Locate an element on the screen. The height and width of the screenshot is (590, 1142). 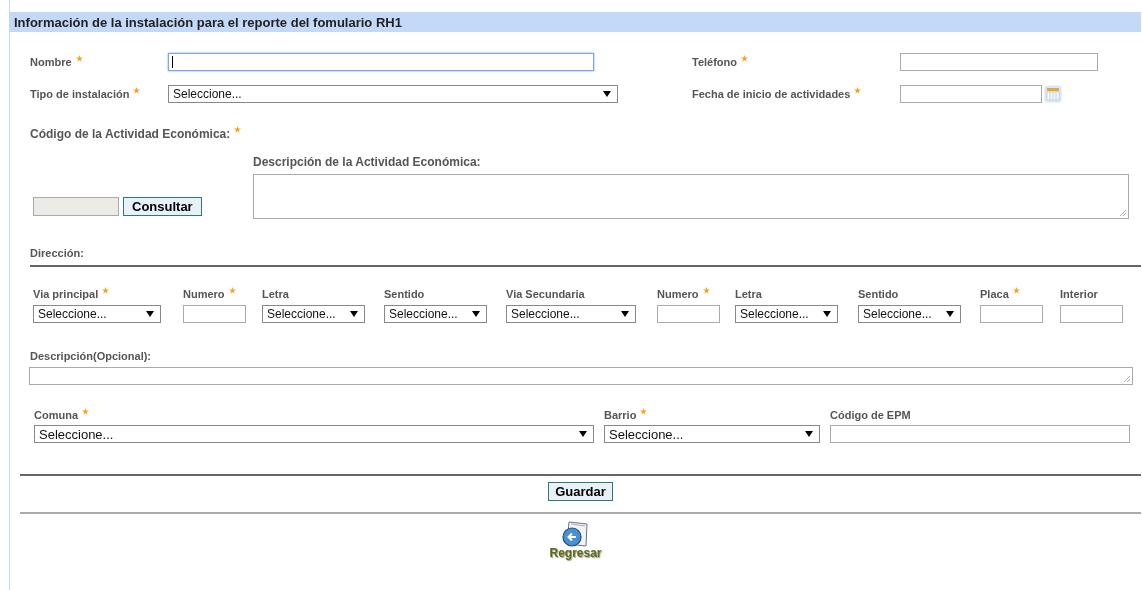
field-label: Via principal is located at coordinates (66, 294).